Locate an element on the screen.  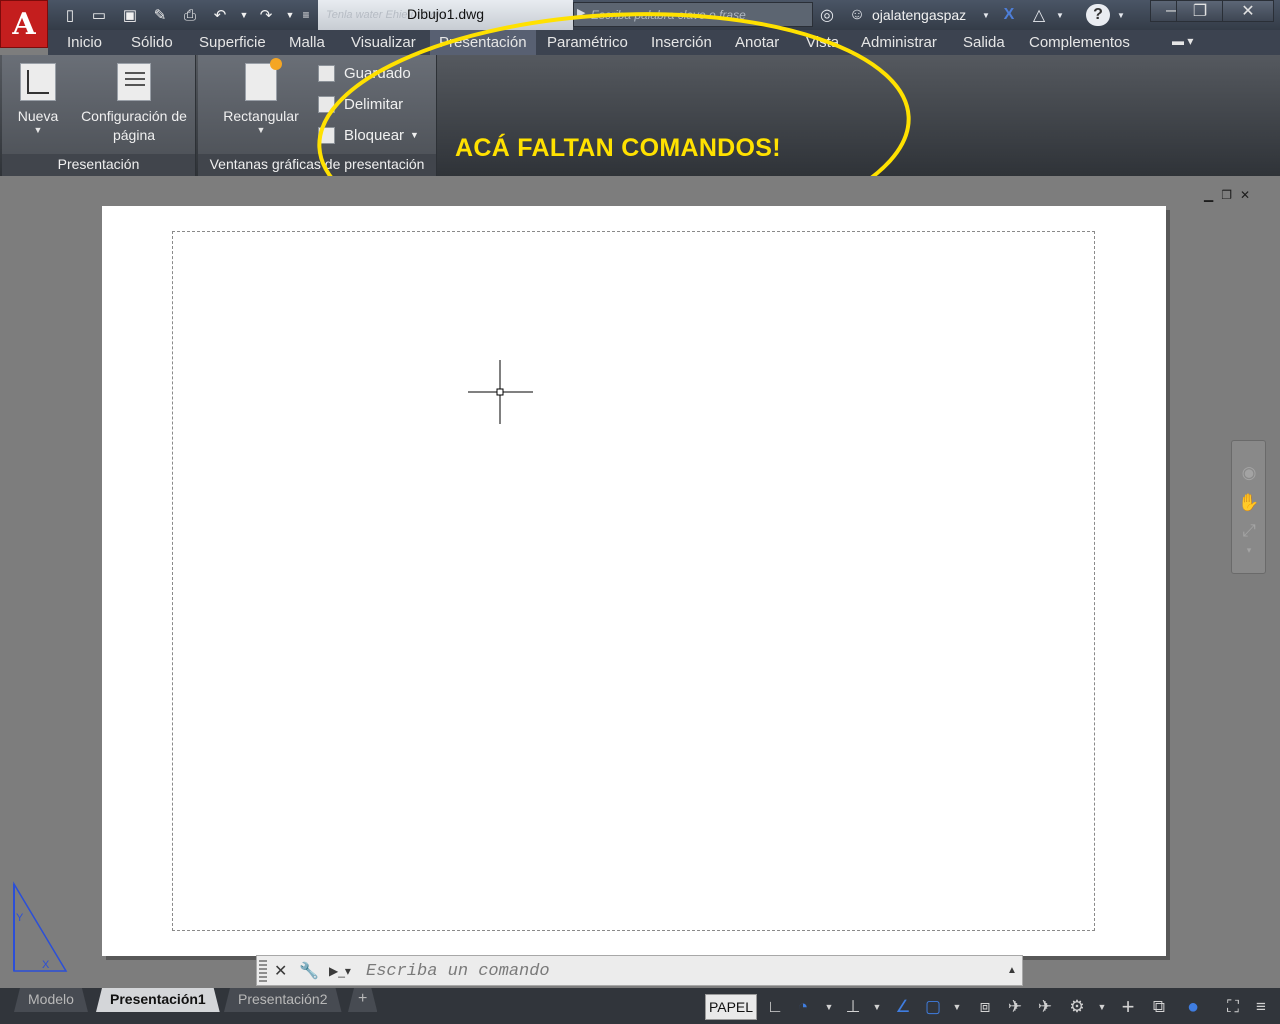
save-icon: ▣ is located at coordinates (130, 15).